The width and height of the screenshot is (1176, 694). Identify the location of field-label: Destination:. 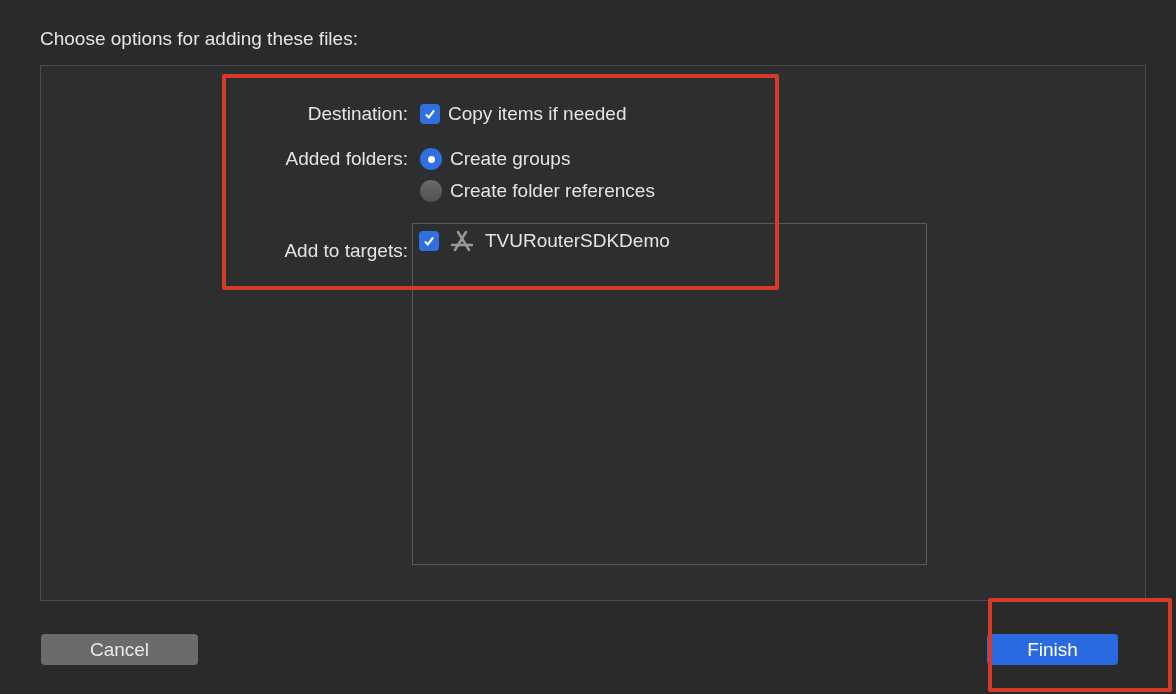
(357, 114).